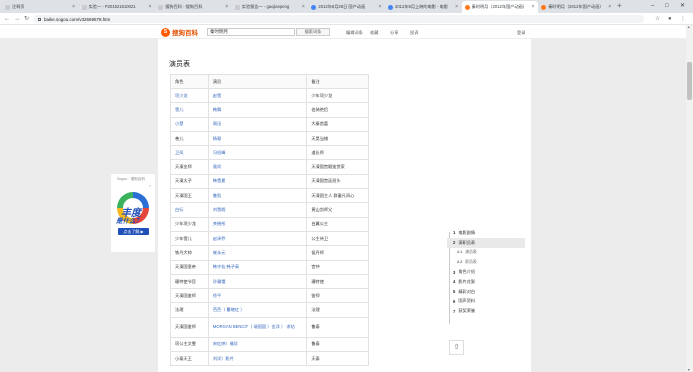 This screenshot has height=372, width=693. Describe the element at coordinates (257, 138) in the screenshot. I see `actor-cell: 杨幂` at that location.